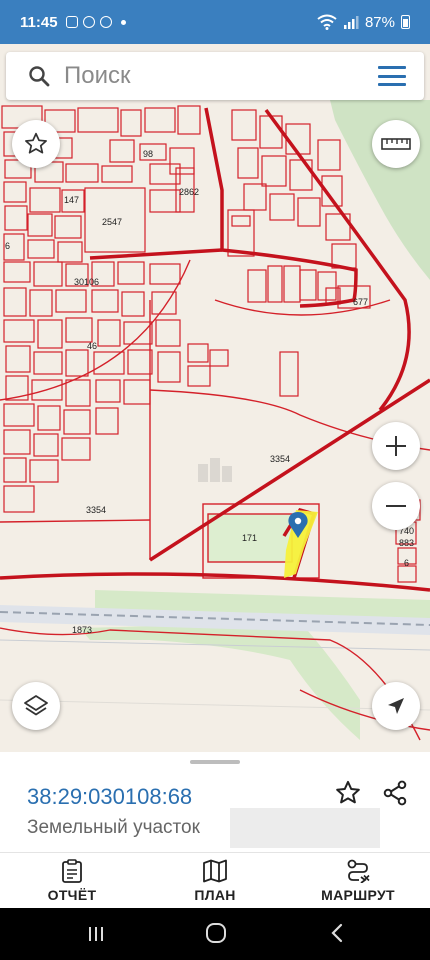  What do you see at coordinates (392, 76) in the screenshot?
I see `menu-icon` at bounding box center [392, 76].